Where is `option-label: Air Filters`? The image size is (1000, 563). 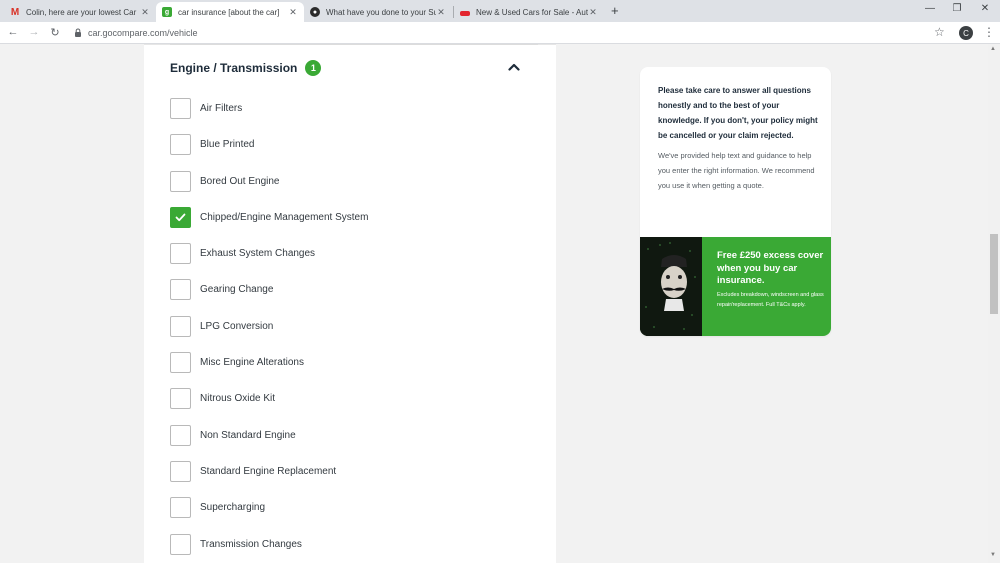 option-label: Air Filters is located at coordinates (221, 108).